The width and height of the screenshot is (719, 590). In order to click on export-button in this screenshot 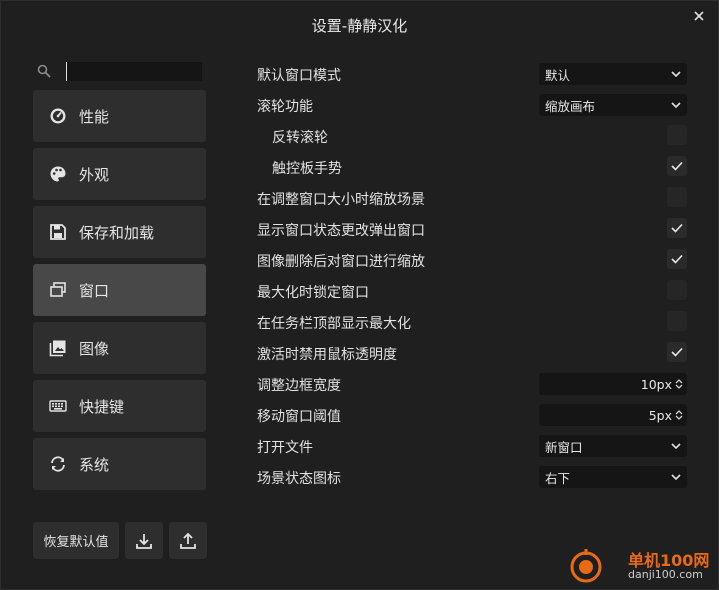, I will do `click(188, 540)`.